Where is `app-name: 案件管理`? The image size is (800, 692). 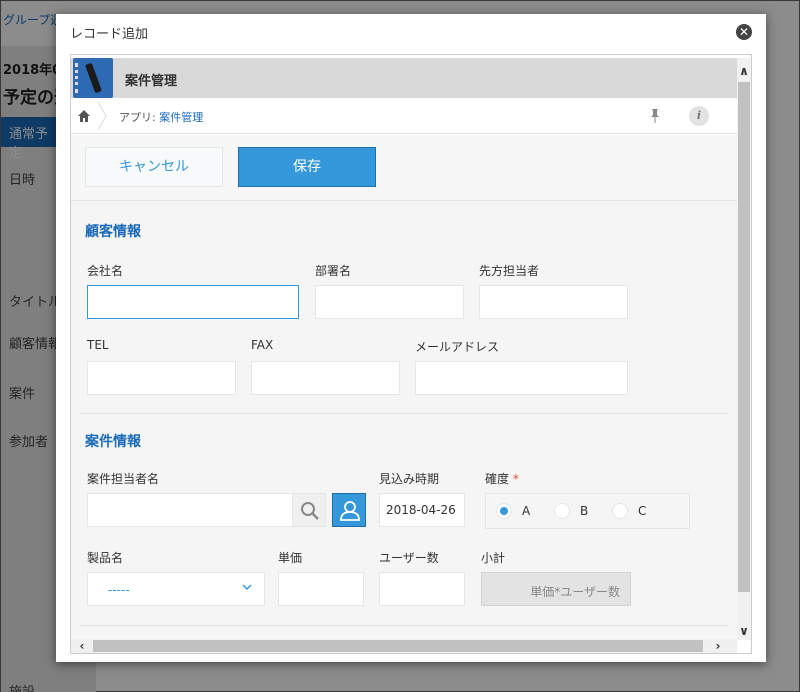
app-name: 案件管理 is located at coordinates (151, 81).